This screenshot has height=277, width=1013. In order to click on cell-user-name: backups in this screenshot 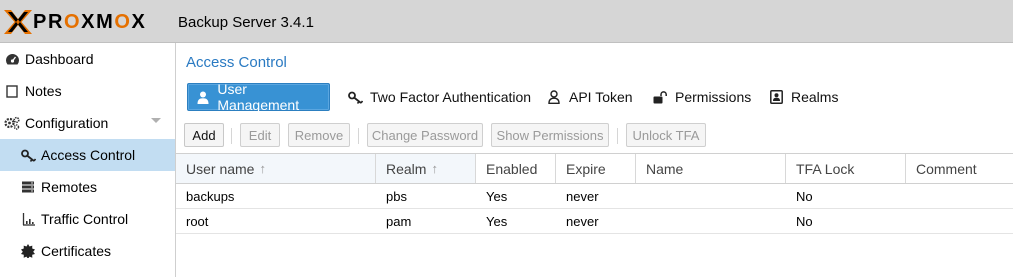, I will do `click(210, 196)`.